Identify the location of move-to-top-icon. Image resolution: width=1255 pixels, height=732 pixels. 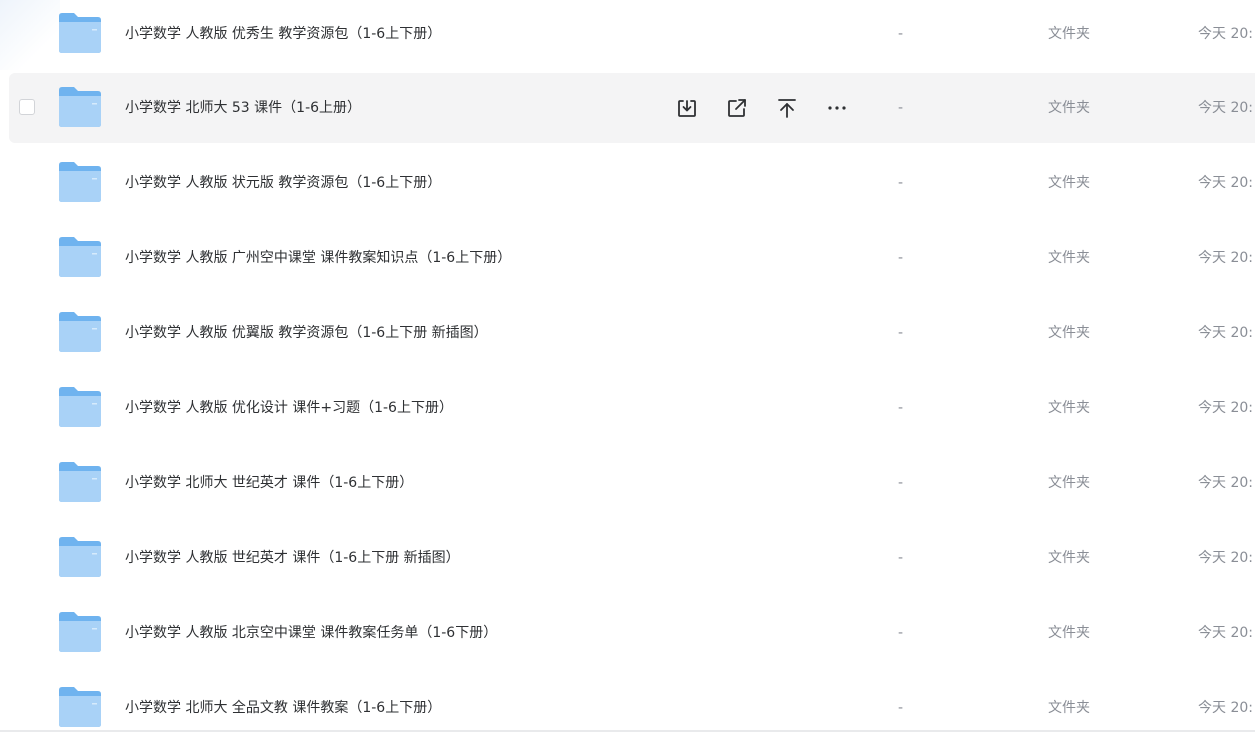
(787, 108).